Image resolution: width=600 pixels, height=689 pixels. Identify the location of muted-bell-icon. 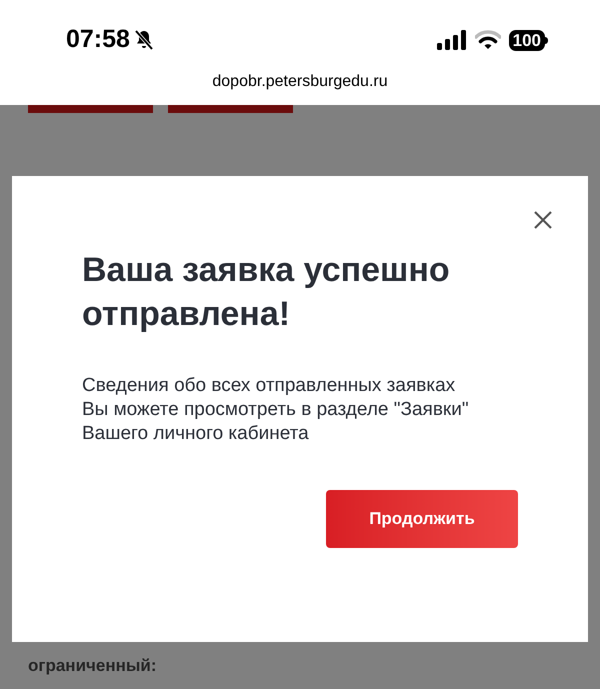
(144, 40).